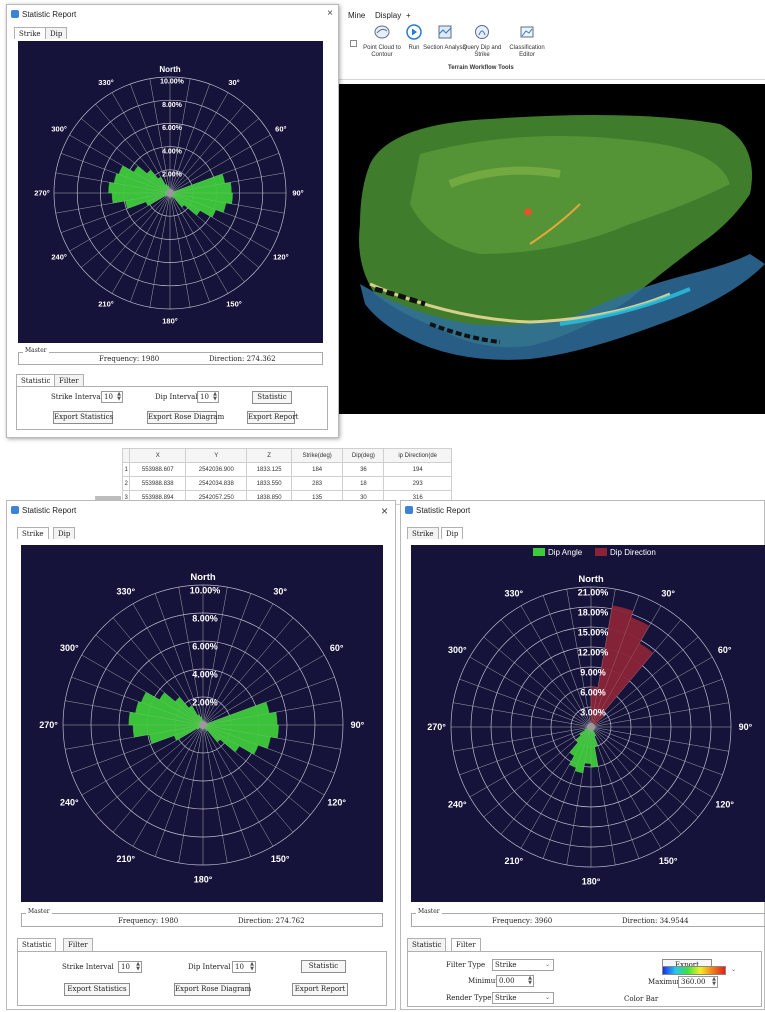 This screenshot has width=765, height=1012. I want to click on table-header: Strike(deg), so click(317, 455).